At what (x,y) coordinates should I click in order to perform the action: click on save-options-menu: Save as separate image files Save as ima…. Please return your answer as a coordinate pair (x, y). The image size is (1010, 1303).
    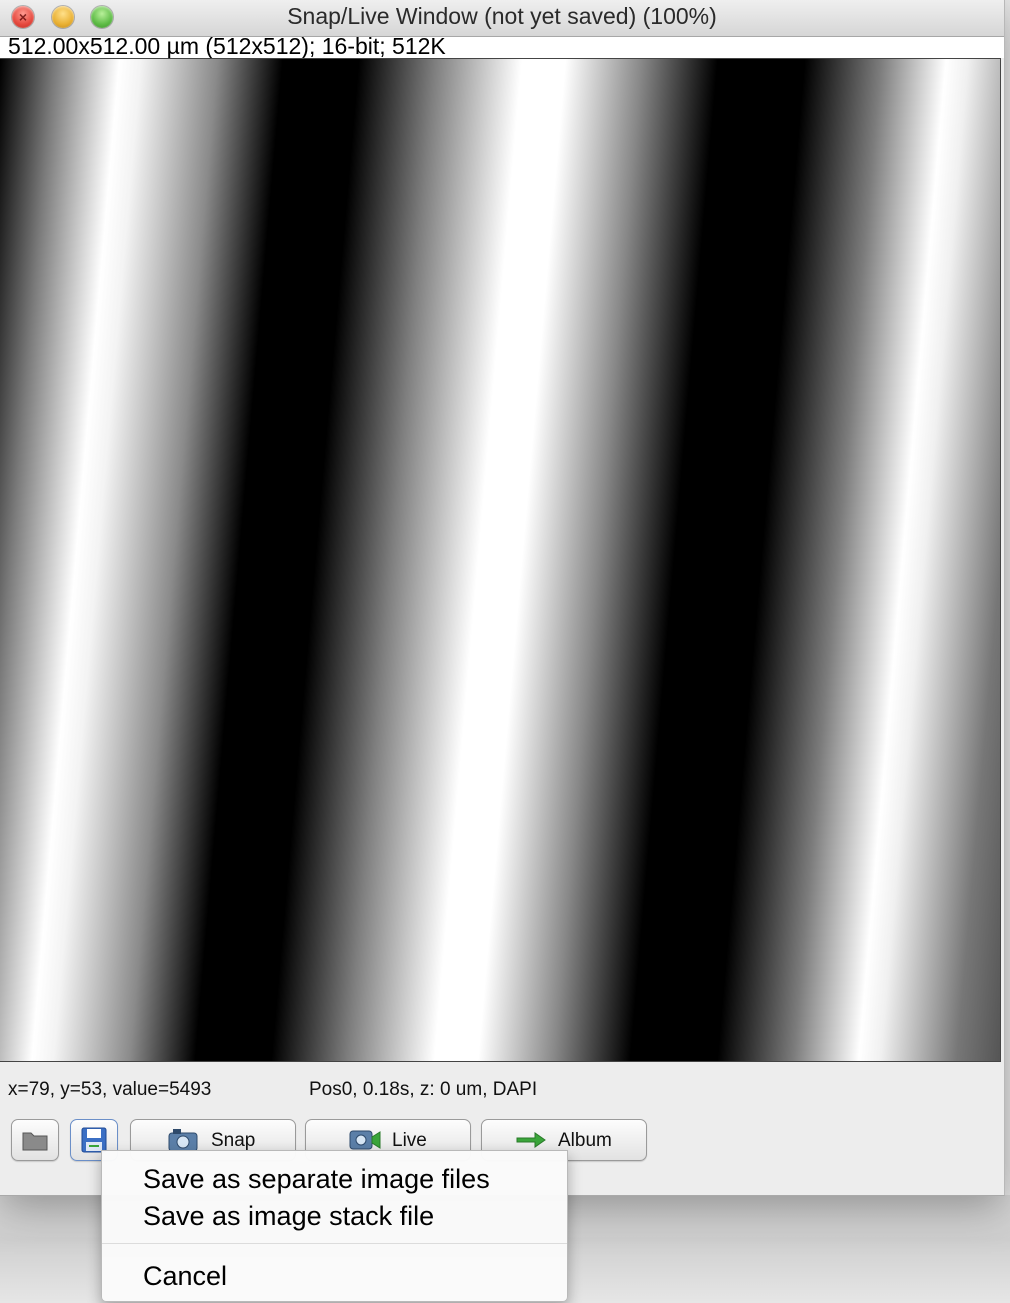
    Looking at the image, I should click on (334, 1226).